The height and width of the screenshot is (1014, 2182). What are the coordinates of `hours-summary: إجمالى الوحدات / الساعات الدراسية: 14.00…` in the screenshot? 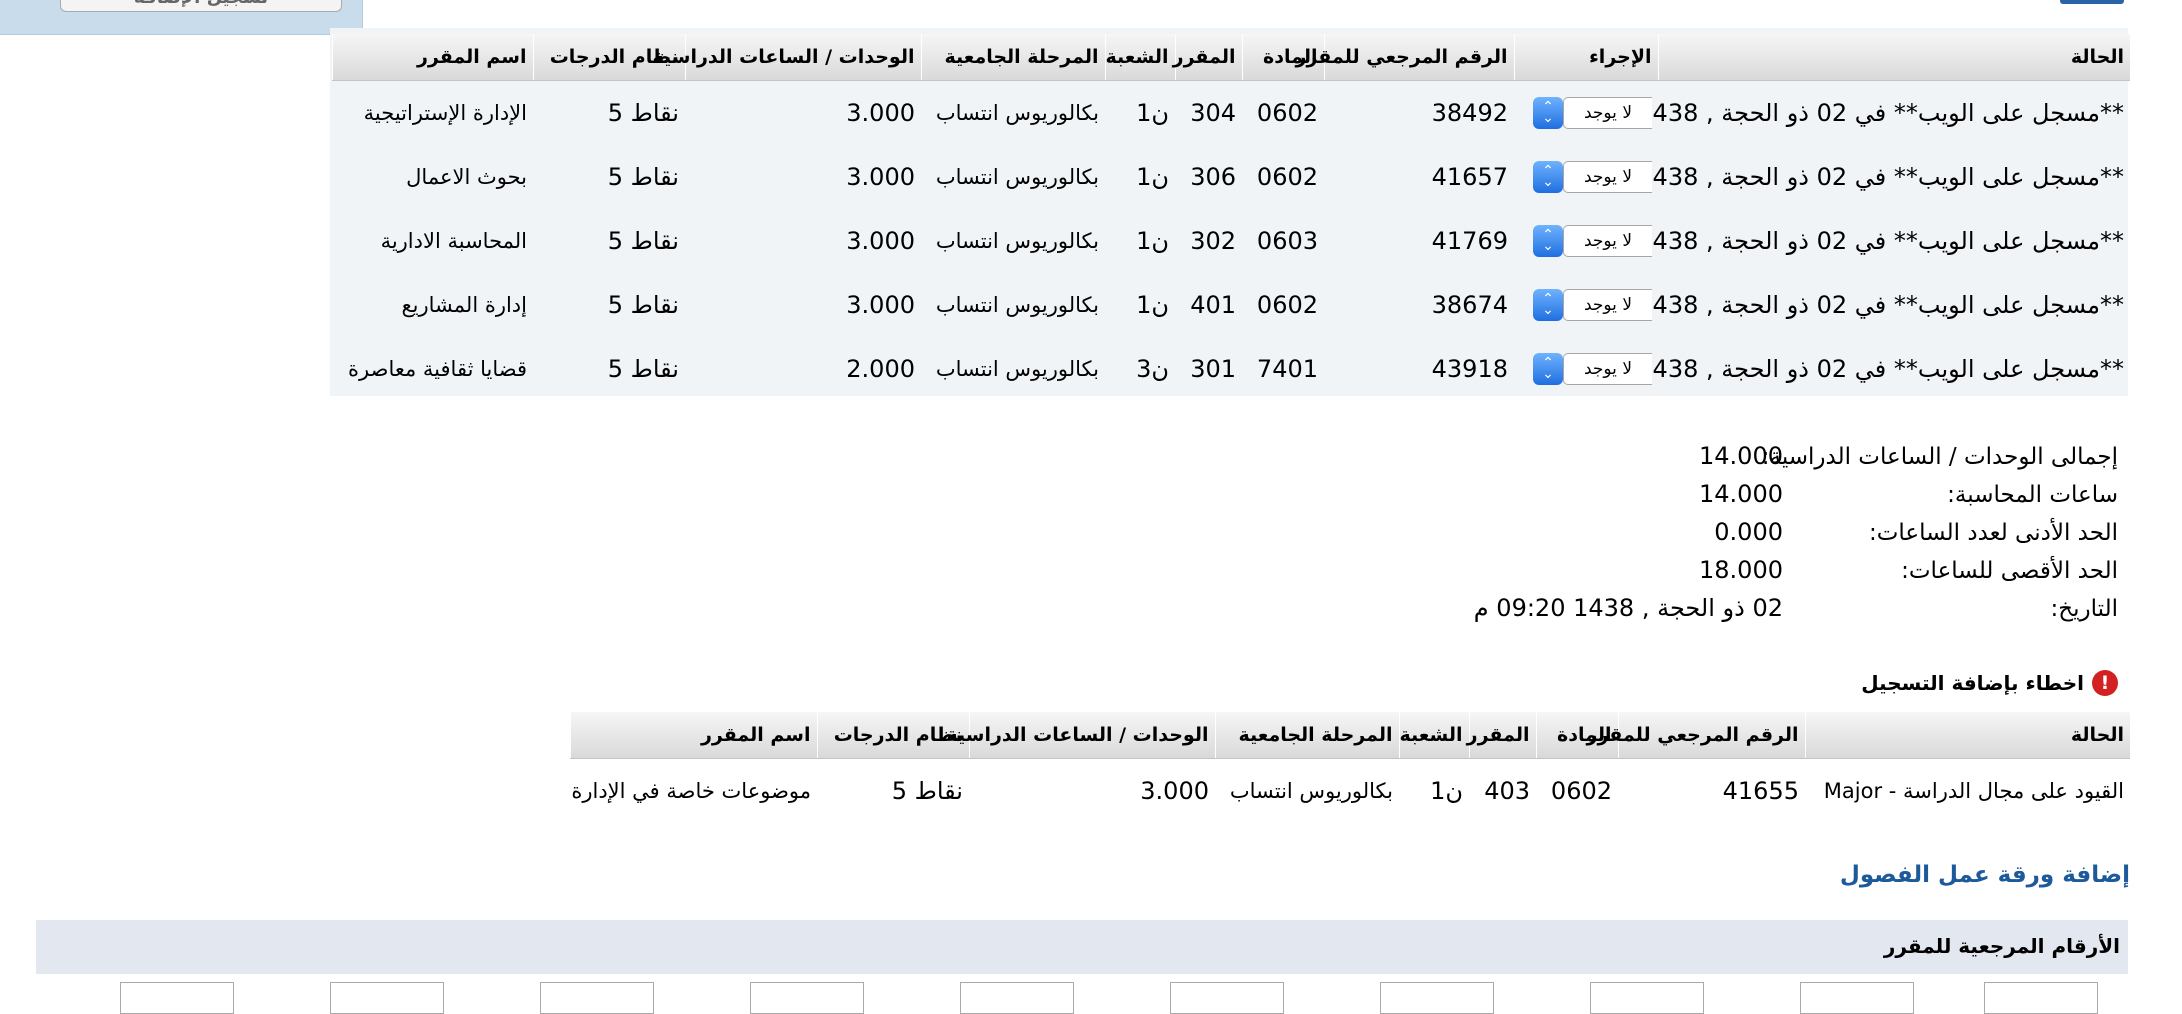 It's located at (1796, 533).